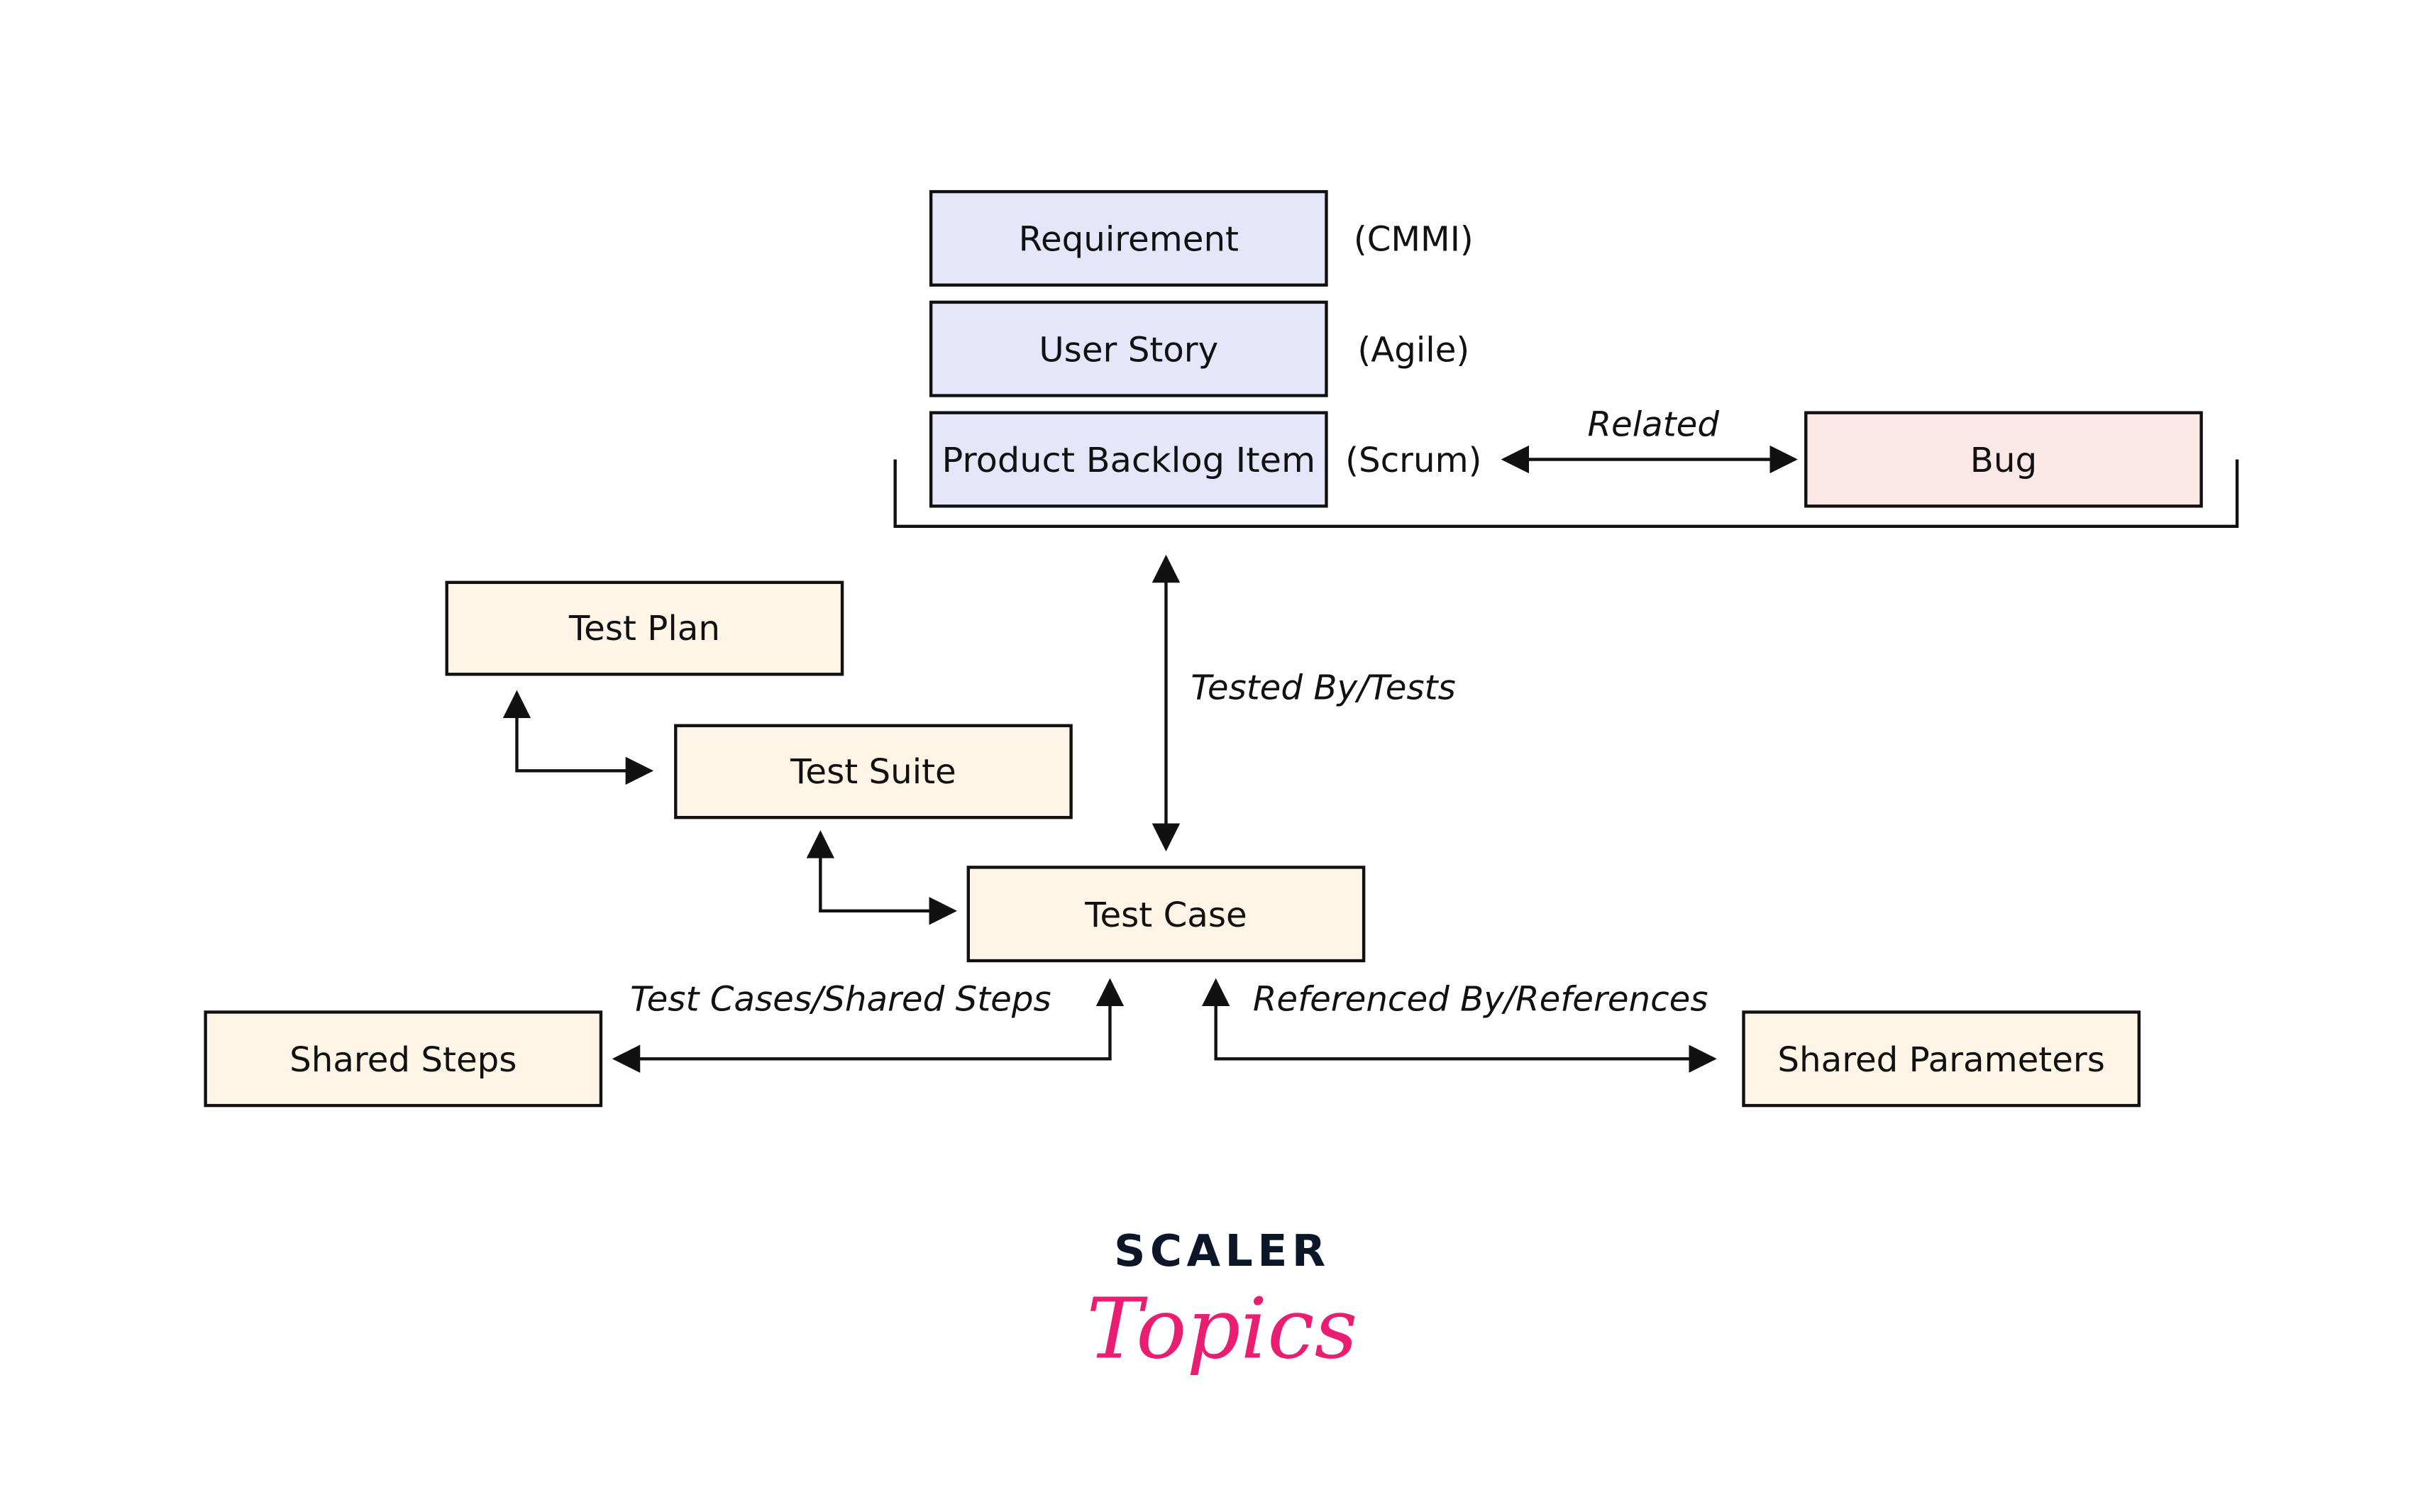 The image size is (2413, 1512). I want to click on node-user-story: User Story, so click(1128, 348).